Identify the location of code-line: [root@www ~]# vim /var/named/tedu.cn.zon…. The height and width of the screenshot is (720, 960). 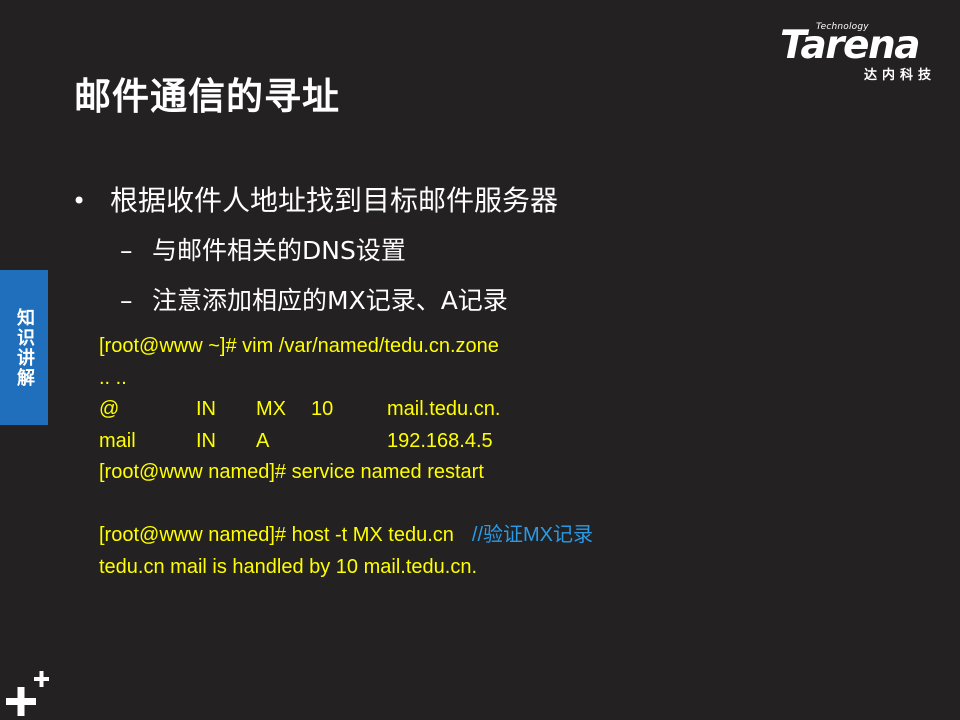
(299, 346).